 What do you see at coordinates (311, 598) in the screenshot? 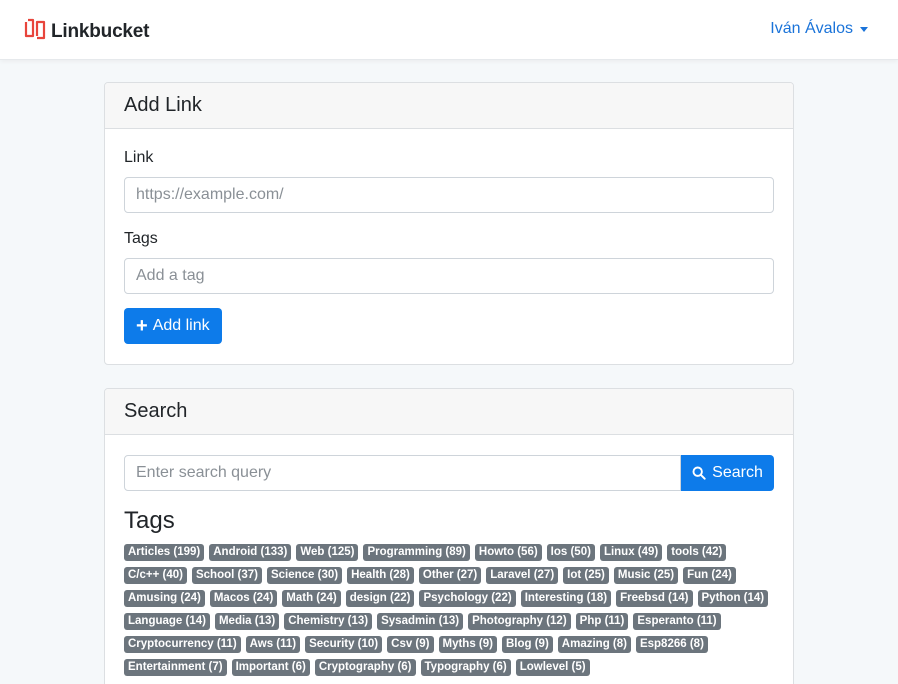
I see `tag-badge: Math (24)` at bounding box center [311, 598].